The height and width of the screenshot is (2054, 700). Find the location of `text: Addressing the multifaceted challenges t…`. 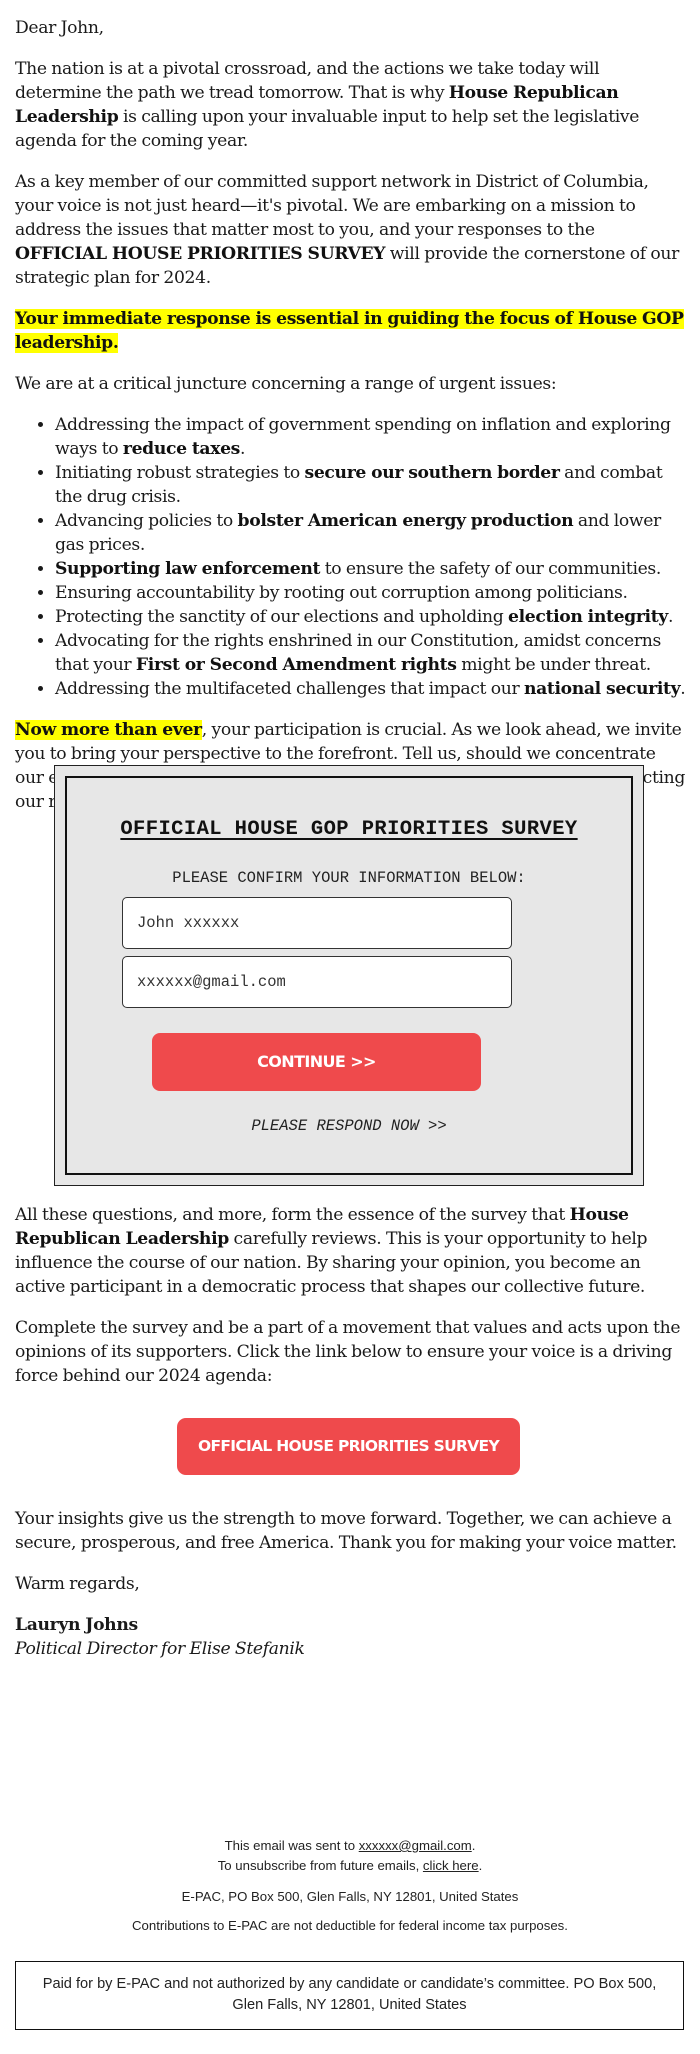

text: Addressing the multifaceted challenges t… is located at coordinates (289, 689).